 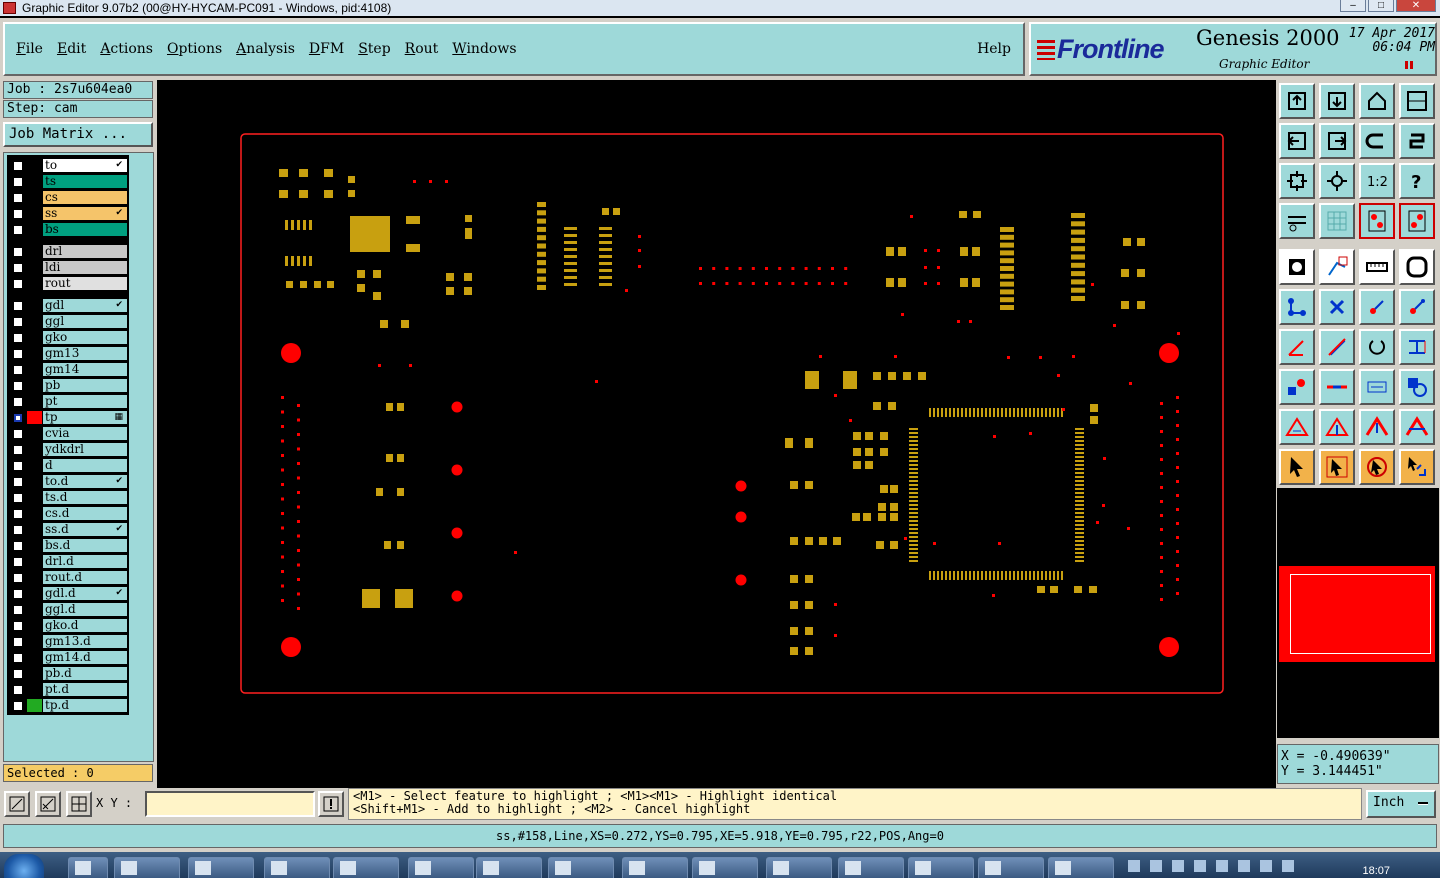 What do you see at coordinates (1377, 181) in the screenshot?
I see `scale-1to2-tool-button: 1:2` at bounding box center [1377, 181].